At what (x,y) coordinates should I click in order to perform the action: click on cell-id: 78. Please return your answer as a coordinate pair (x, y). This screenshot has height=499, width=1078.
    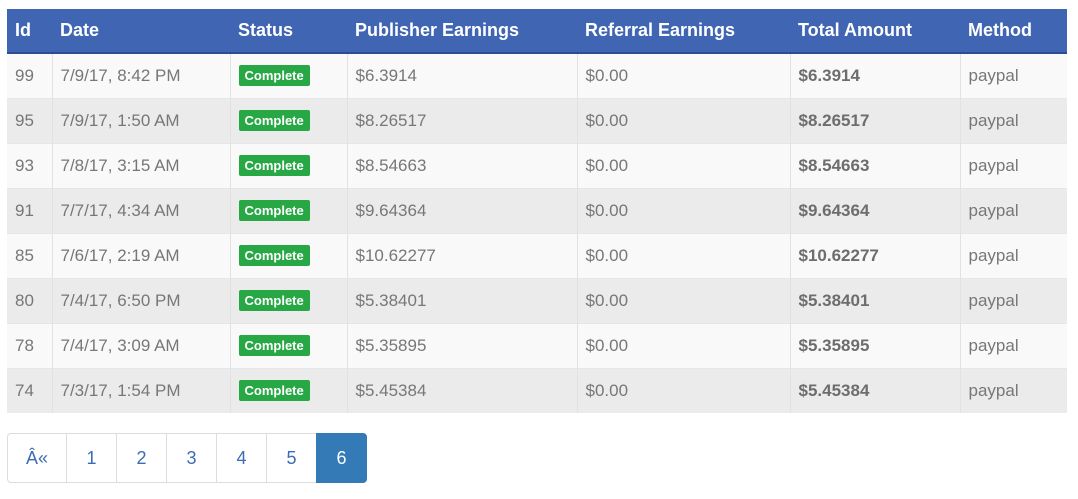
    Looking at the image, I should click on (29, 345).